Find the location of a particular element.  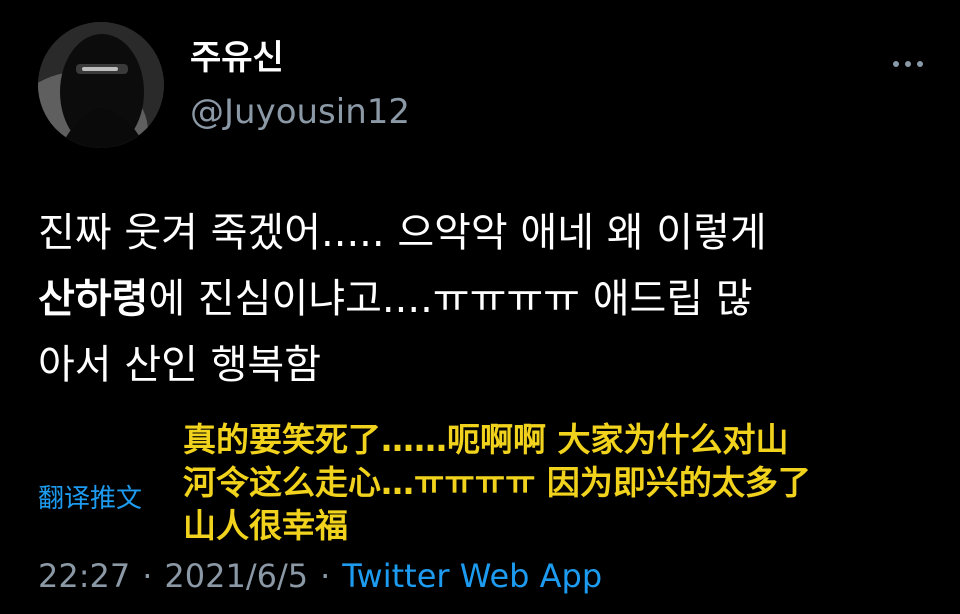

tweet-line-2: 산하령에 진심이냐고....ㅠㅠㅠㅠ 애드립 많 is located at coordinates (488, 299).